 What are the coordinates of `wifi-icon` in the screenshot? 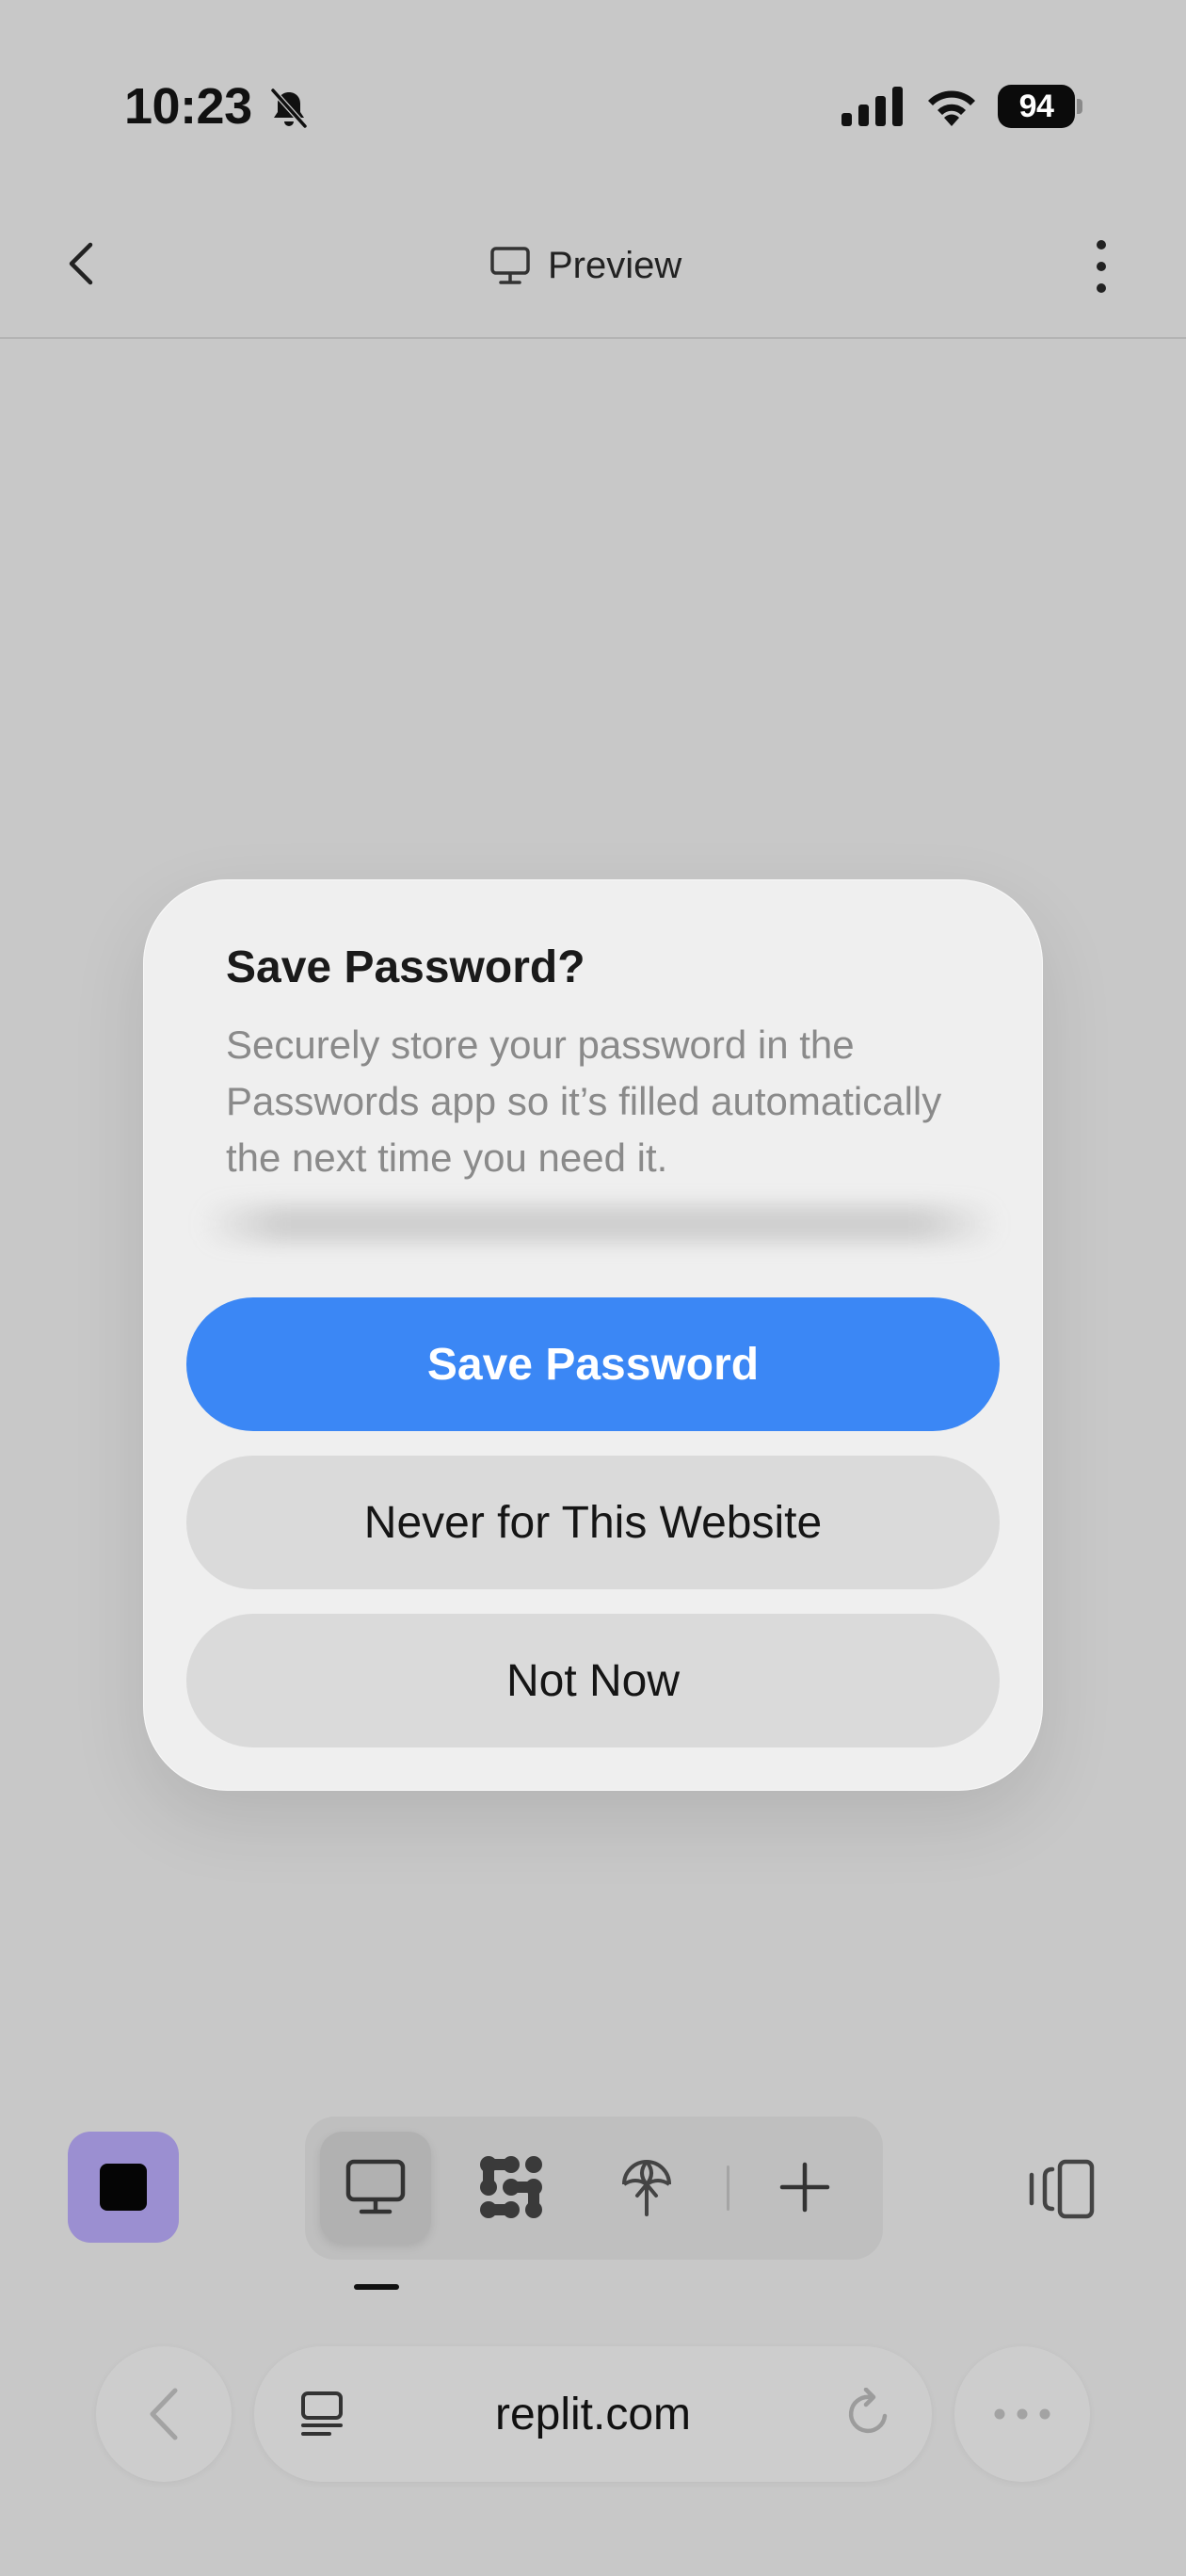 It's located at (951, 108).